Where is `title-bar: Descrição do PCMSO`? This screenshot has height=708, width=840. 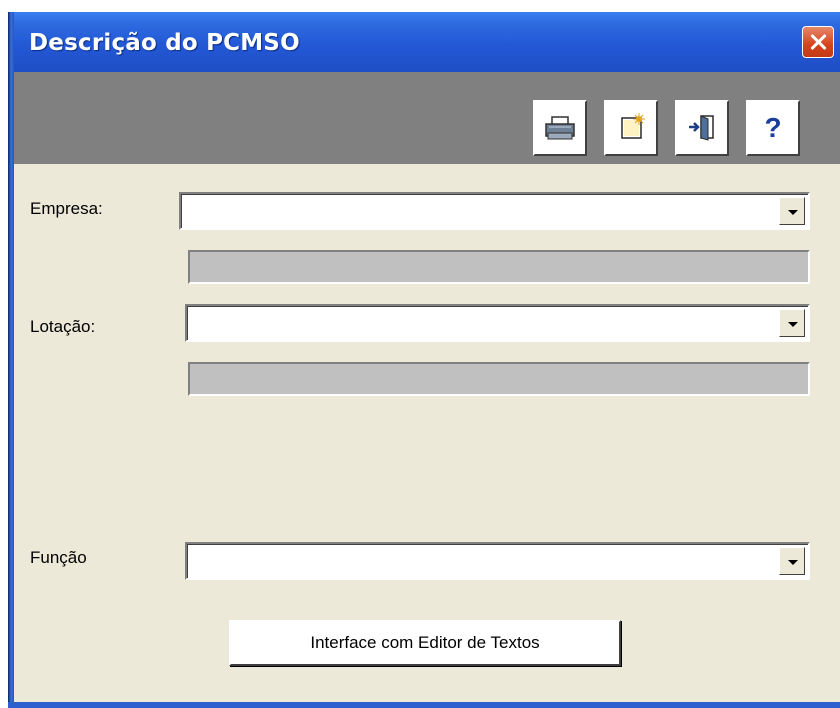 title-bar: Descrição do PCMSO is located at coordinates (424, 42).